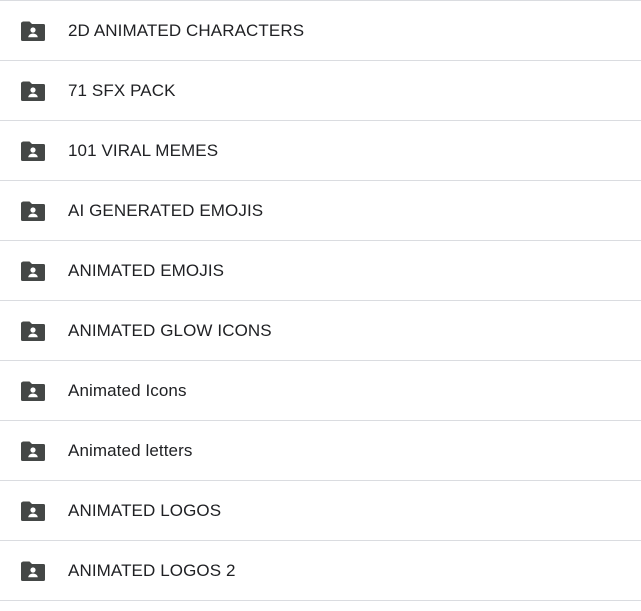 The height and width of the screenshot is (611, 641). Describe the element at coordinates (320, 211) in the screenshot. I see `folder-row-ai-generated-emojis: AI GENERATED EMOJIS` at that location.